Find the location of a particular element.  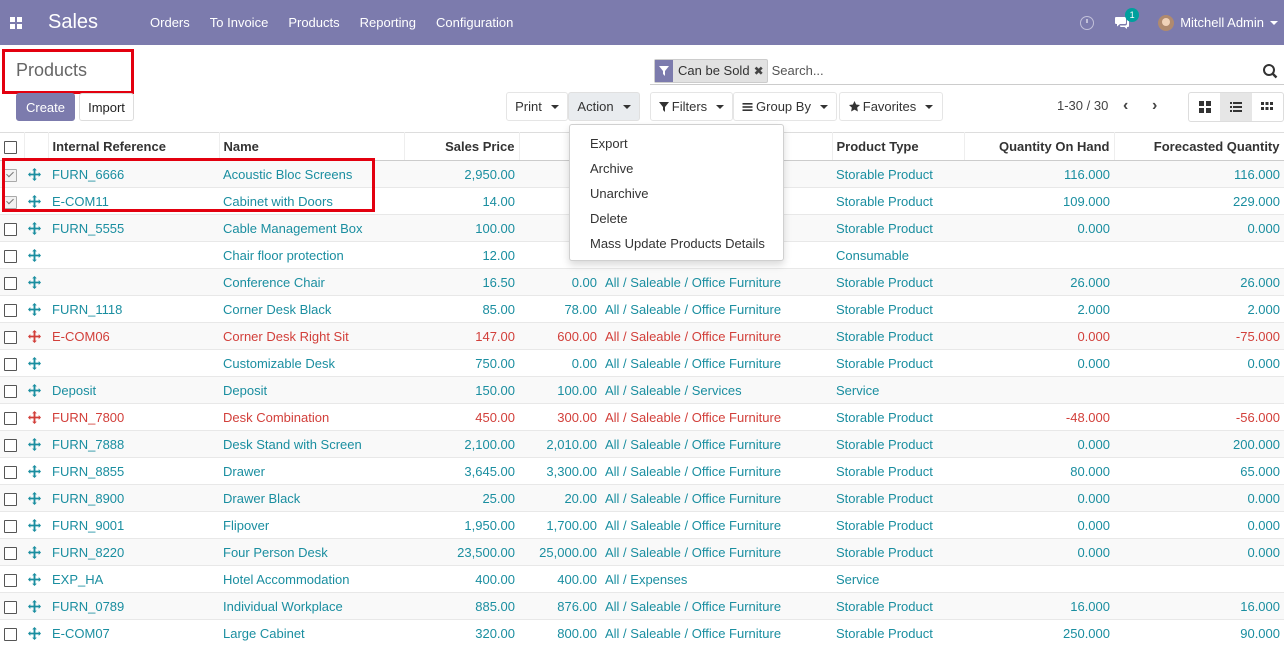

cell-quantity-on-hand: 16.000 is located at coordinates (1039, 606).